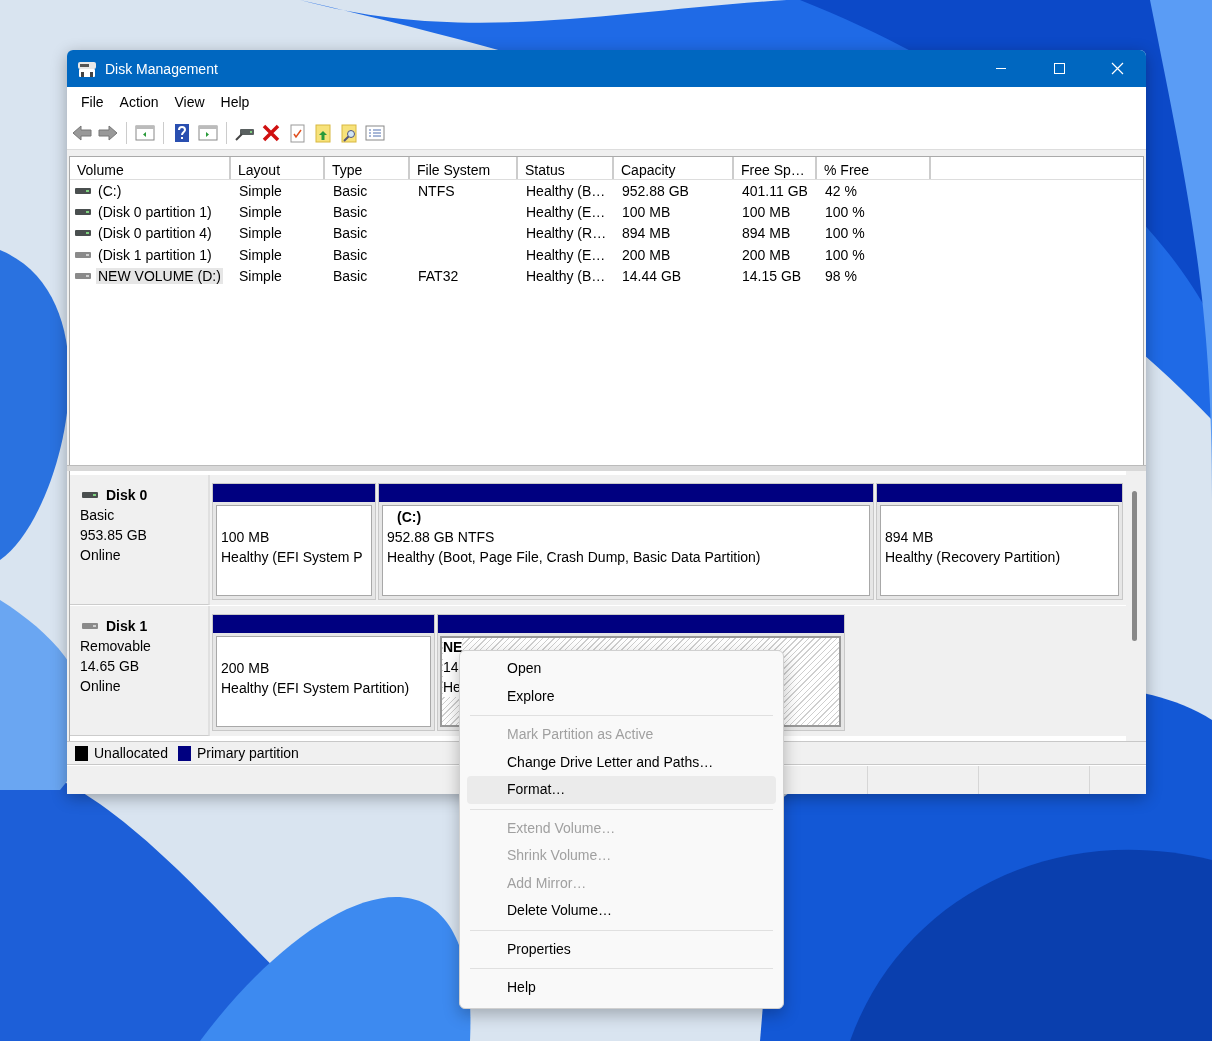 The height and width of the screenshot is (1041, 1212). Describe the element at coordinates (453, 647) in the screenshot. I see `partition-label: NE` at that location.